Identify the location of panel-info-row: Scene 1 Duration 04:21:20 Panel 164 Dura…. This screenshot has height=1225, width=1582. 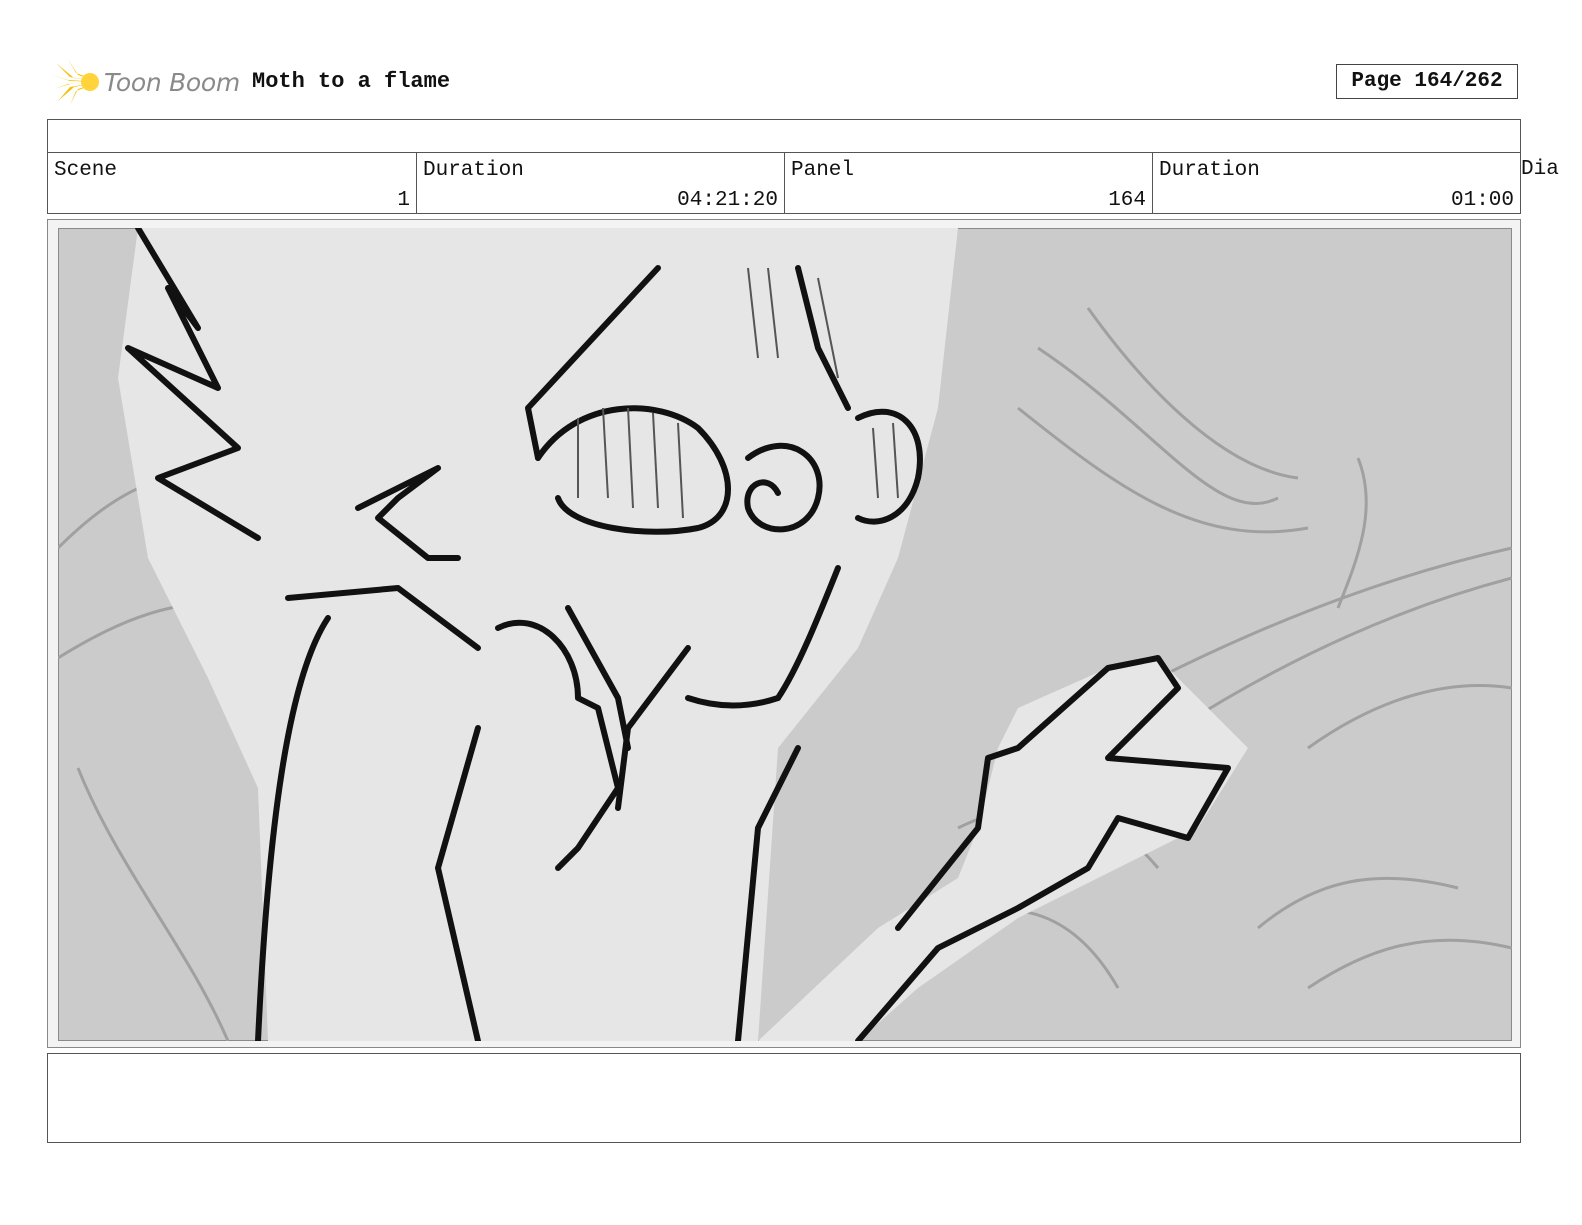
(784, 183).